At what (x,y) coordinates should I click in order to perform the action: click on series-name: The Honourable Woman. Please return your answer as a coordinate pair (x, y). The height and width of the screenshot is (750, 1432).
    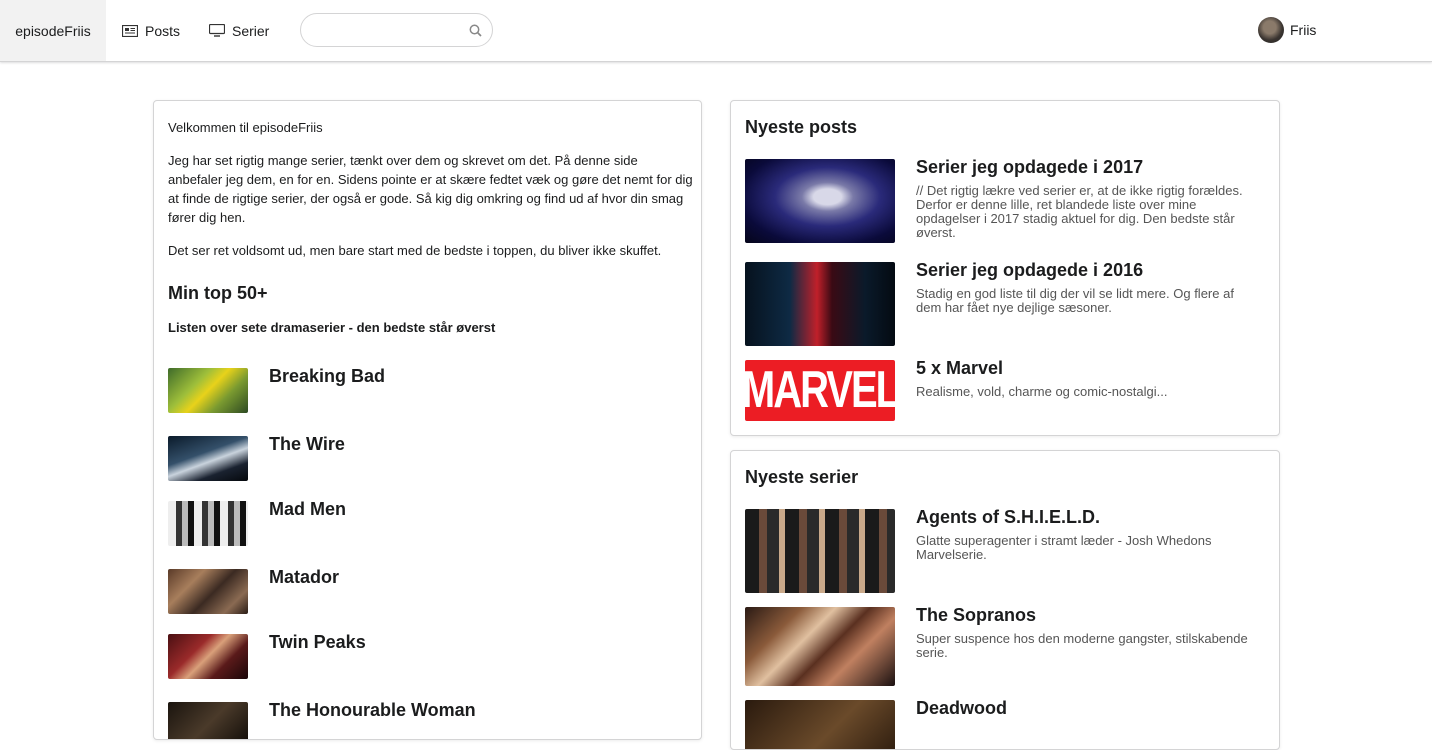
    Looking at the image, I should click on (372, 710).